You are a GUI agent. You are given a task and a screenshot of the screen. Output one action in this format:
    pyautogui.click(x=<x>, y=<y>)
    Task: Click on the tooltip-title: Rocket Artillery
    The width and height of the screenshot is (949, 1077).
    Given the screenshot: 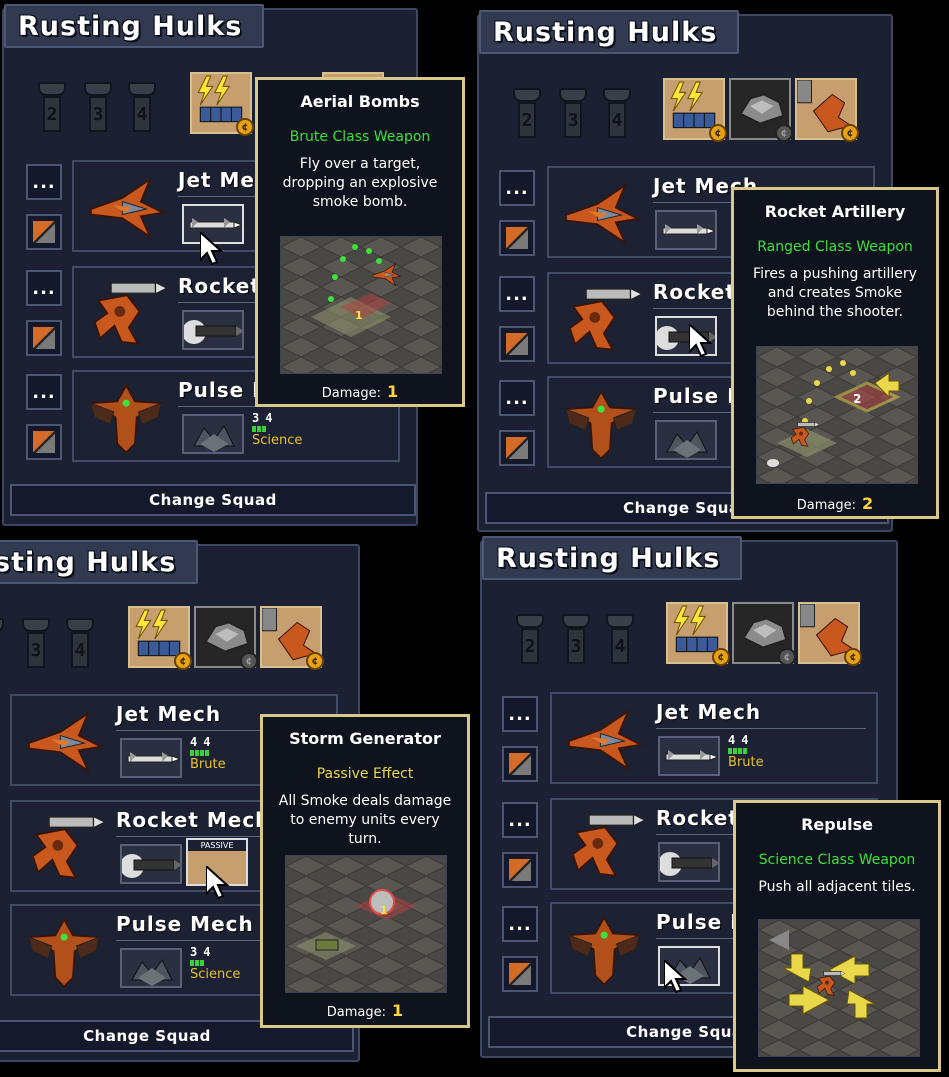 What is the action you would take?
    pyautogui.click(x=835, y=211)
    